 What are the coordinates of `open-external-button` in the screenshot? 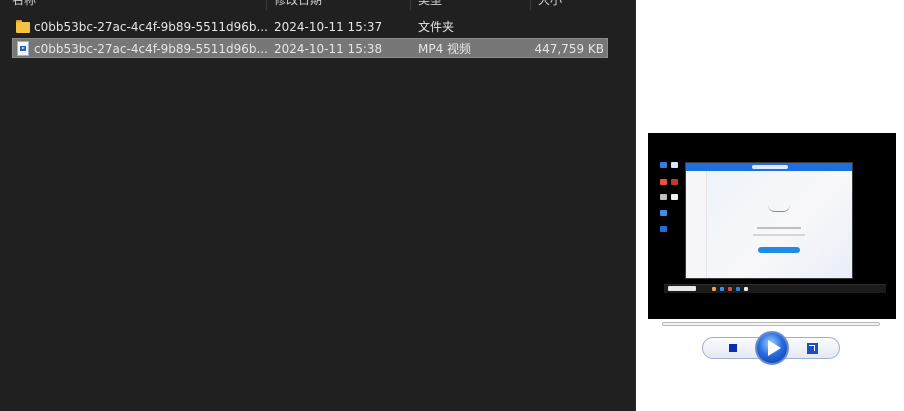 It's located at (812, 348).